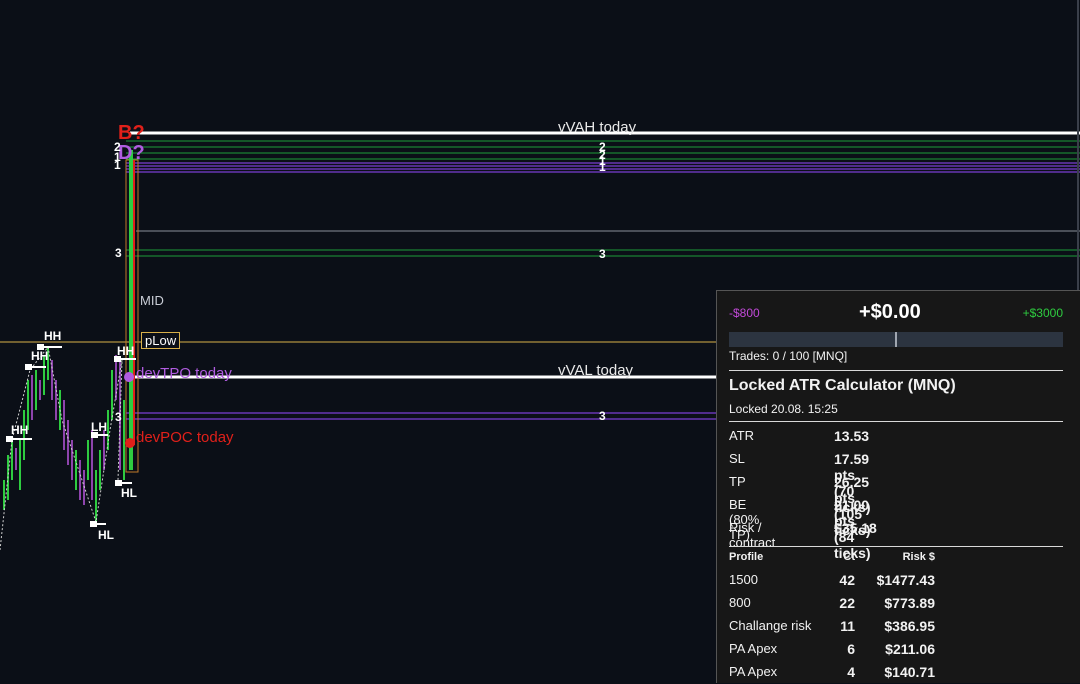 This screenshot has width=1080, height=684. I want to click on pnl-header: -$800 +$0.00 +$3000, so click(896, 313).